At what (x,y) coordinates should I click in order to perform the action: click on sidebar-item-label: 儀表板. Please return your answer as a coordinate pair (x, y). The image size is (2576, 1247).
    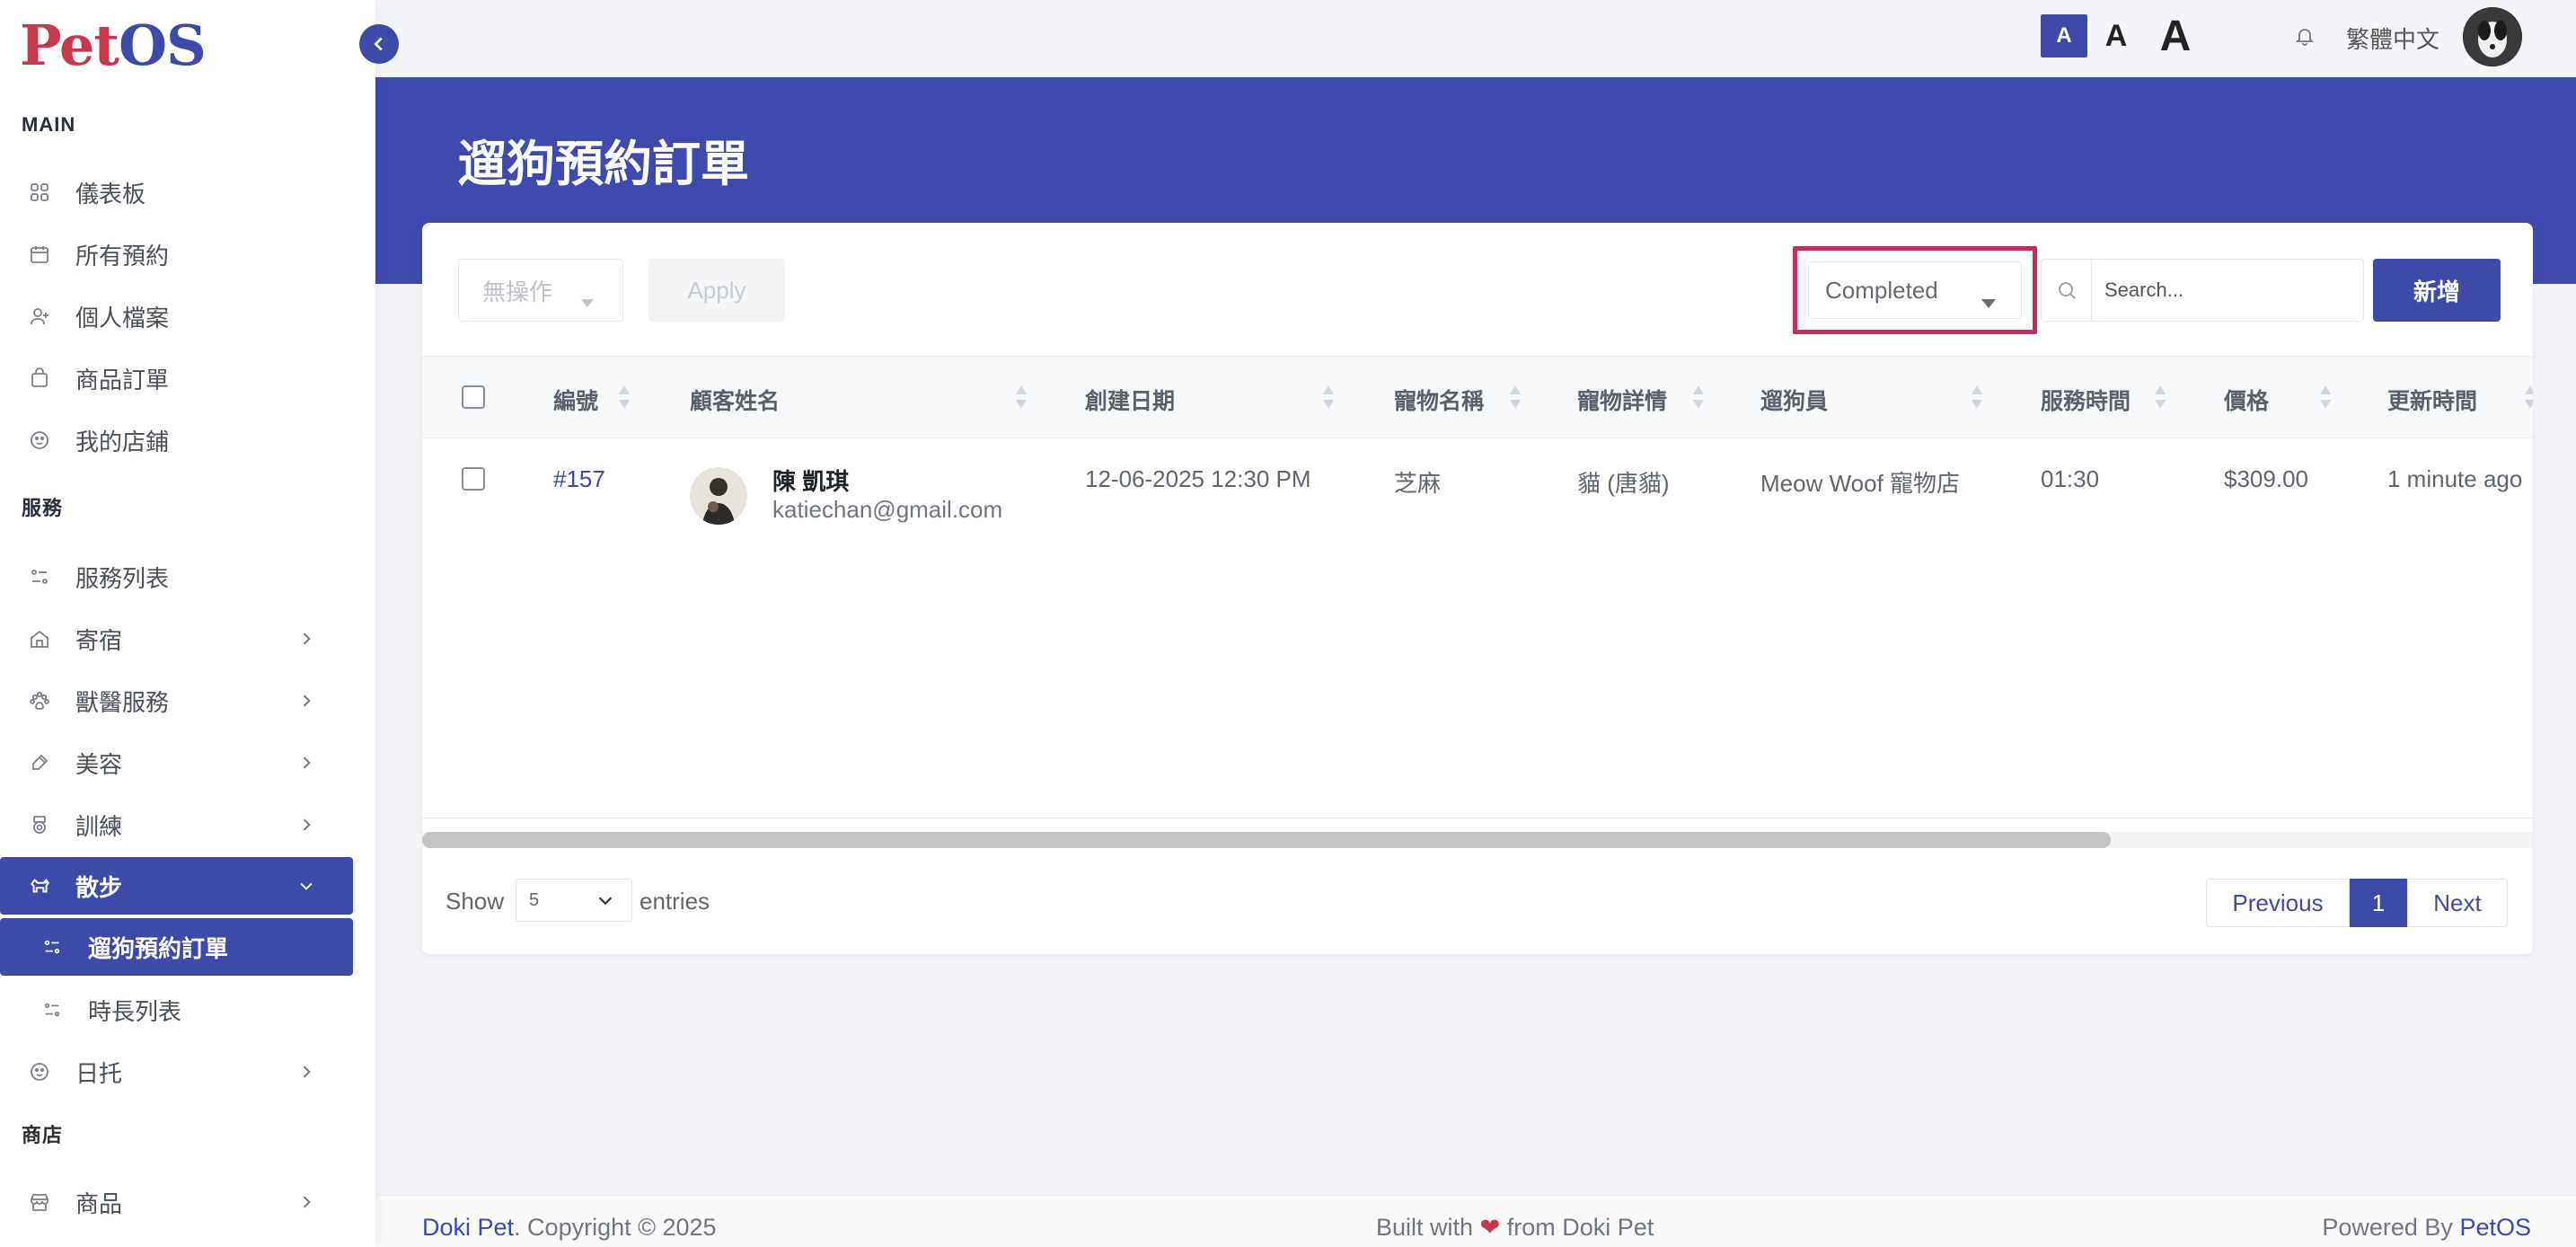
    Looking at the image, I should click on (110, 194).